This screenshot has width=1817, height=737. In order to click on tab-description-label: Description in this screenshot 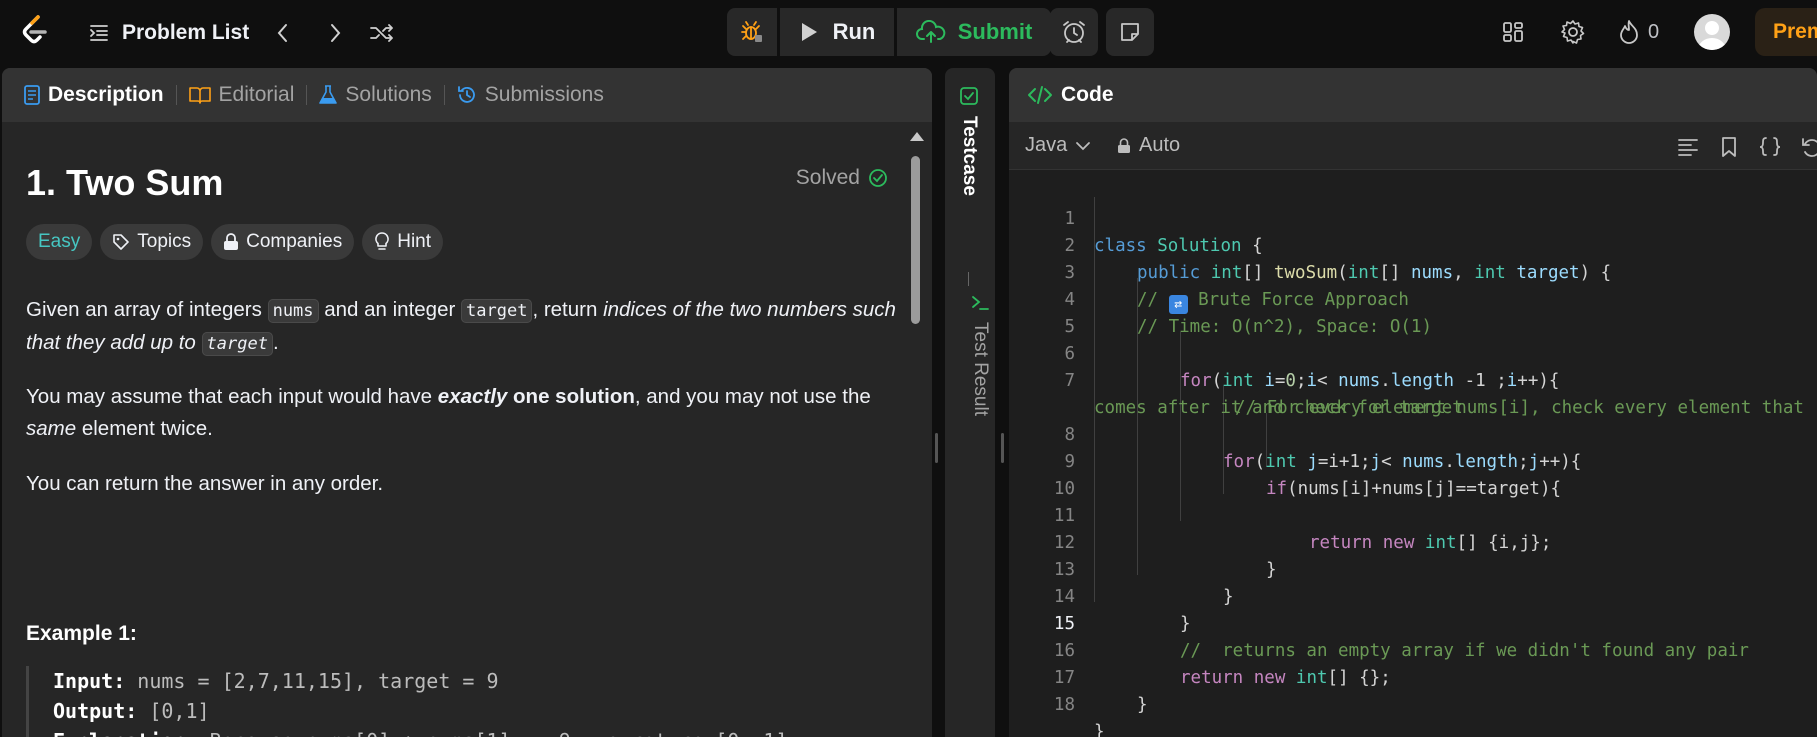, I will do `click(106, 94)`.